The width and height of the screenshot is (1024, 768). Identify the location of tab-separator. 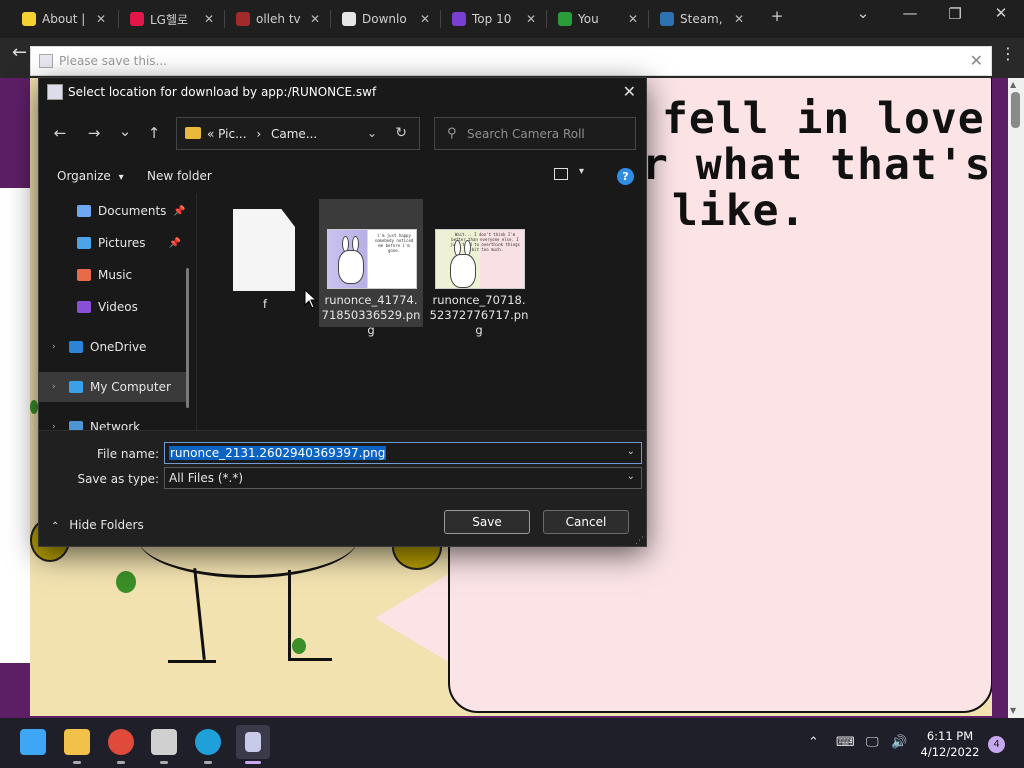
(224, 19).